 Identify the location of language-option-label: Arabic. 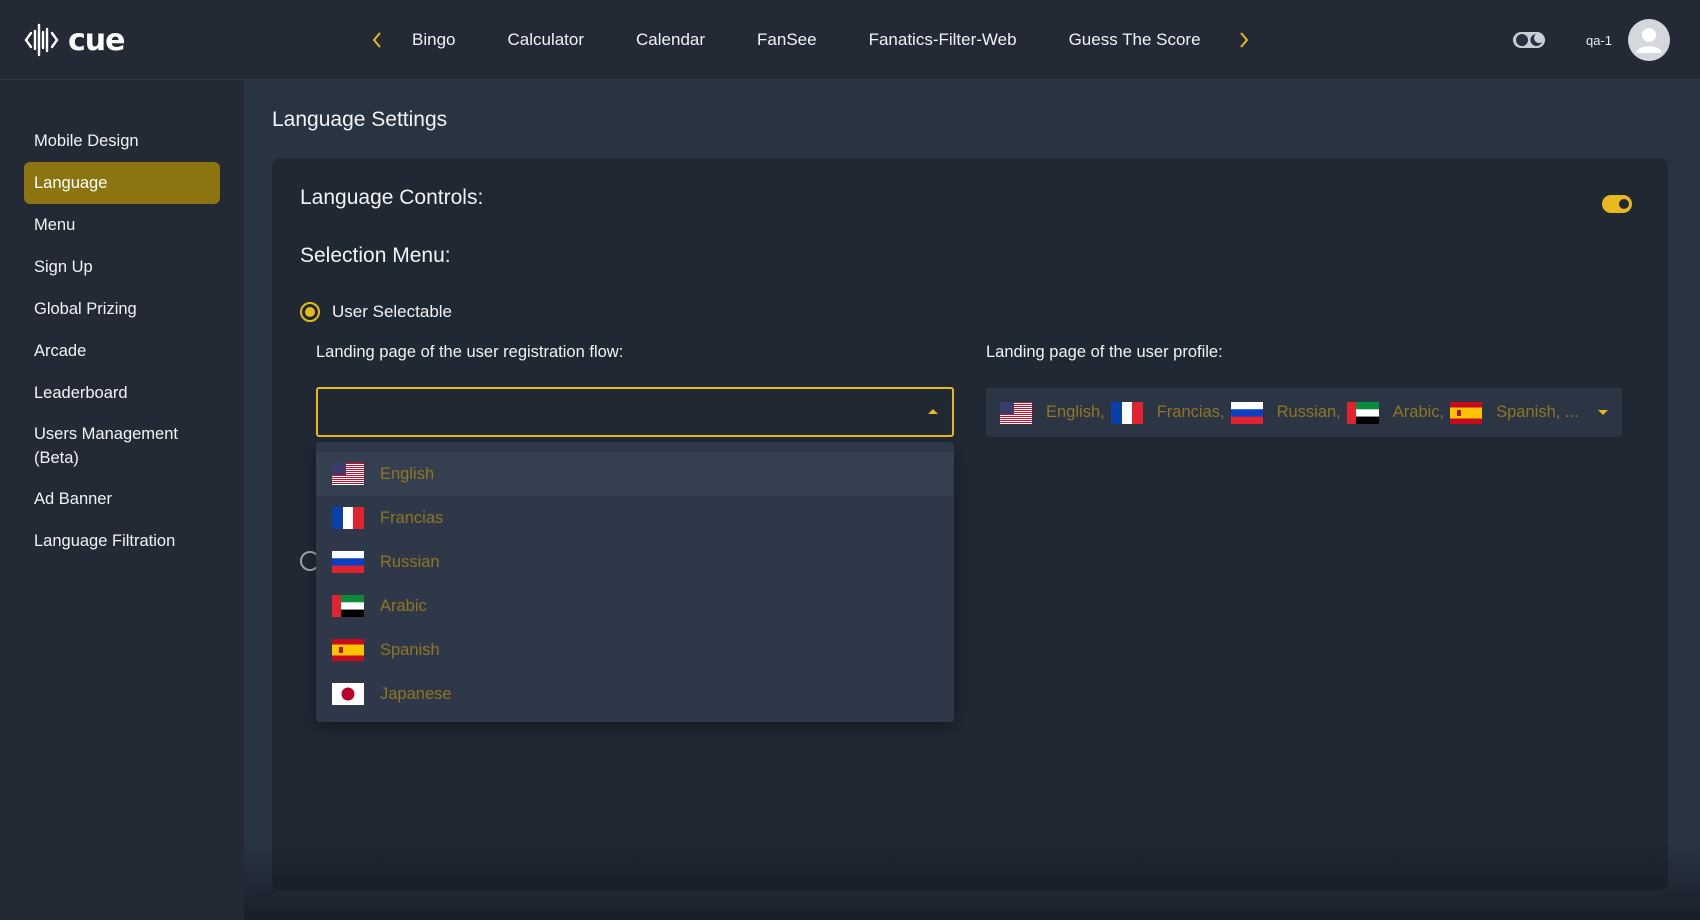
(403, 605).